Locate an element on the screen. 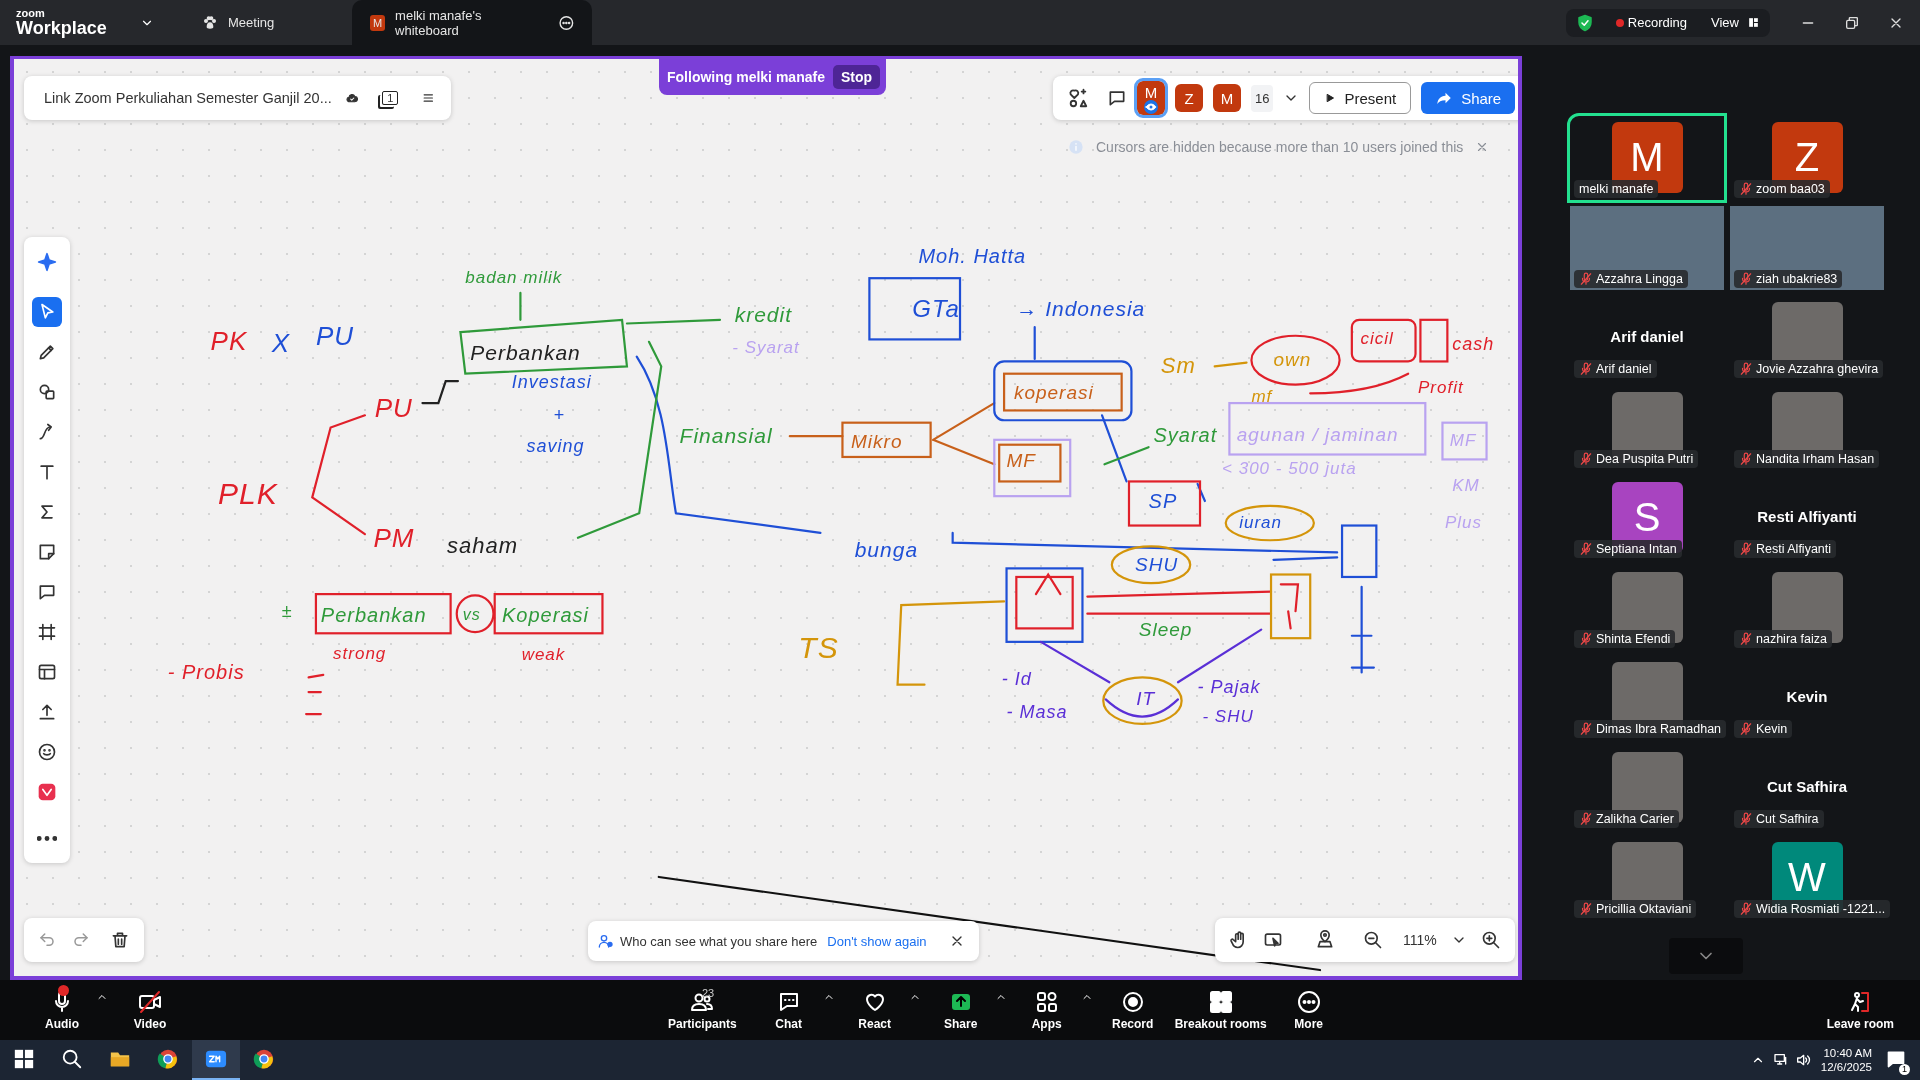  pen-icon is located at coordinates (47, 352).